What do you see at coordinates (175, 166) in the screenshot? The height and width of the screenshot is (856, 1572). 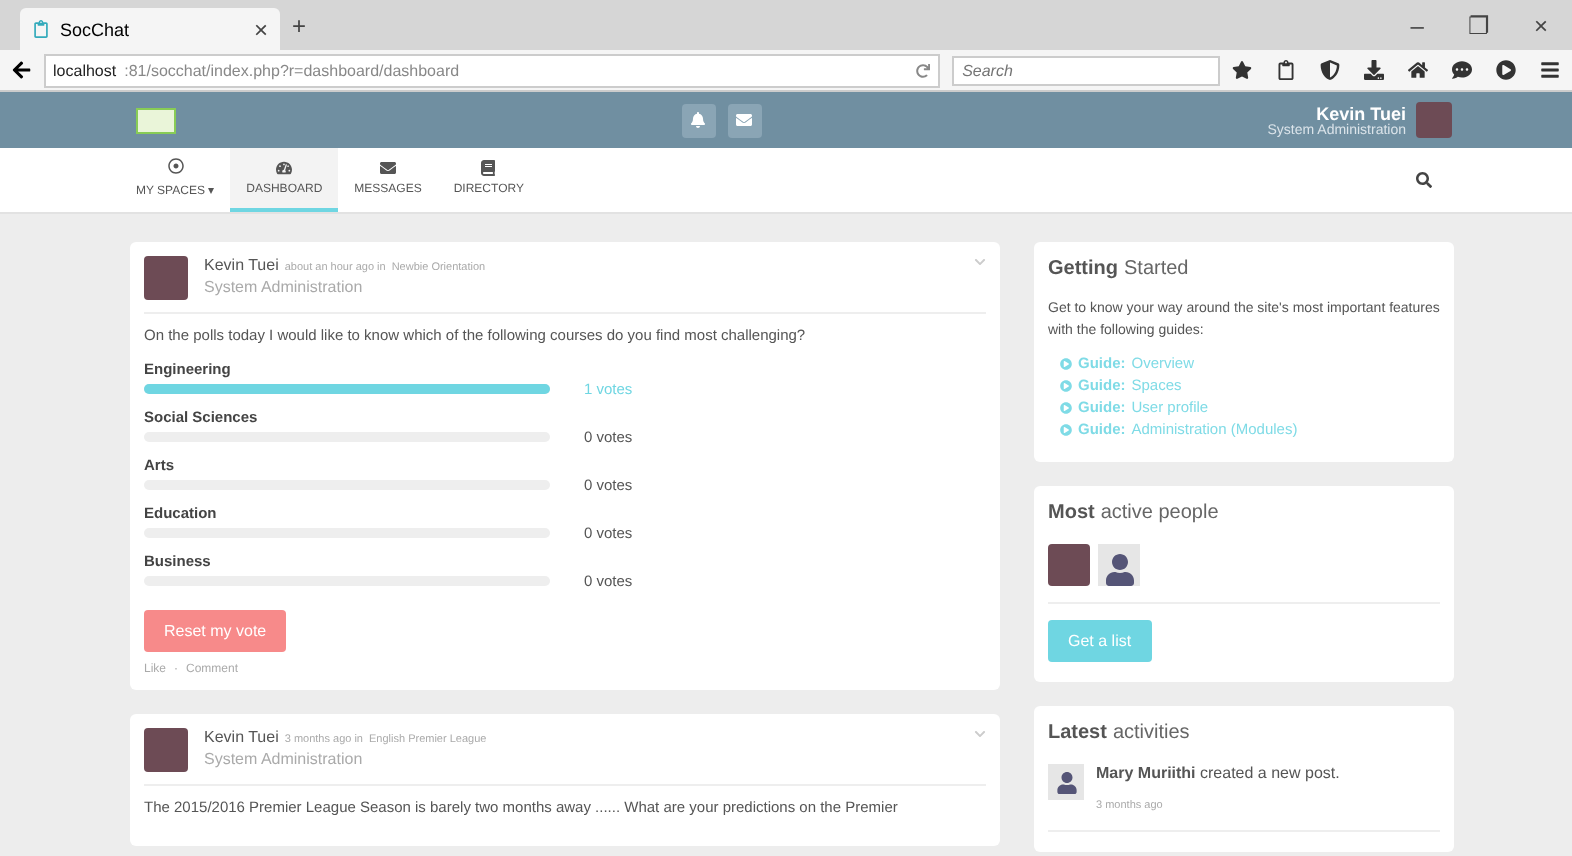 I see `target-icon` at bounding box center [175, 166].